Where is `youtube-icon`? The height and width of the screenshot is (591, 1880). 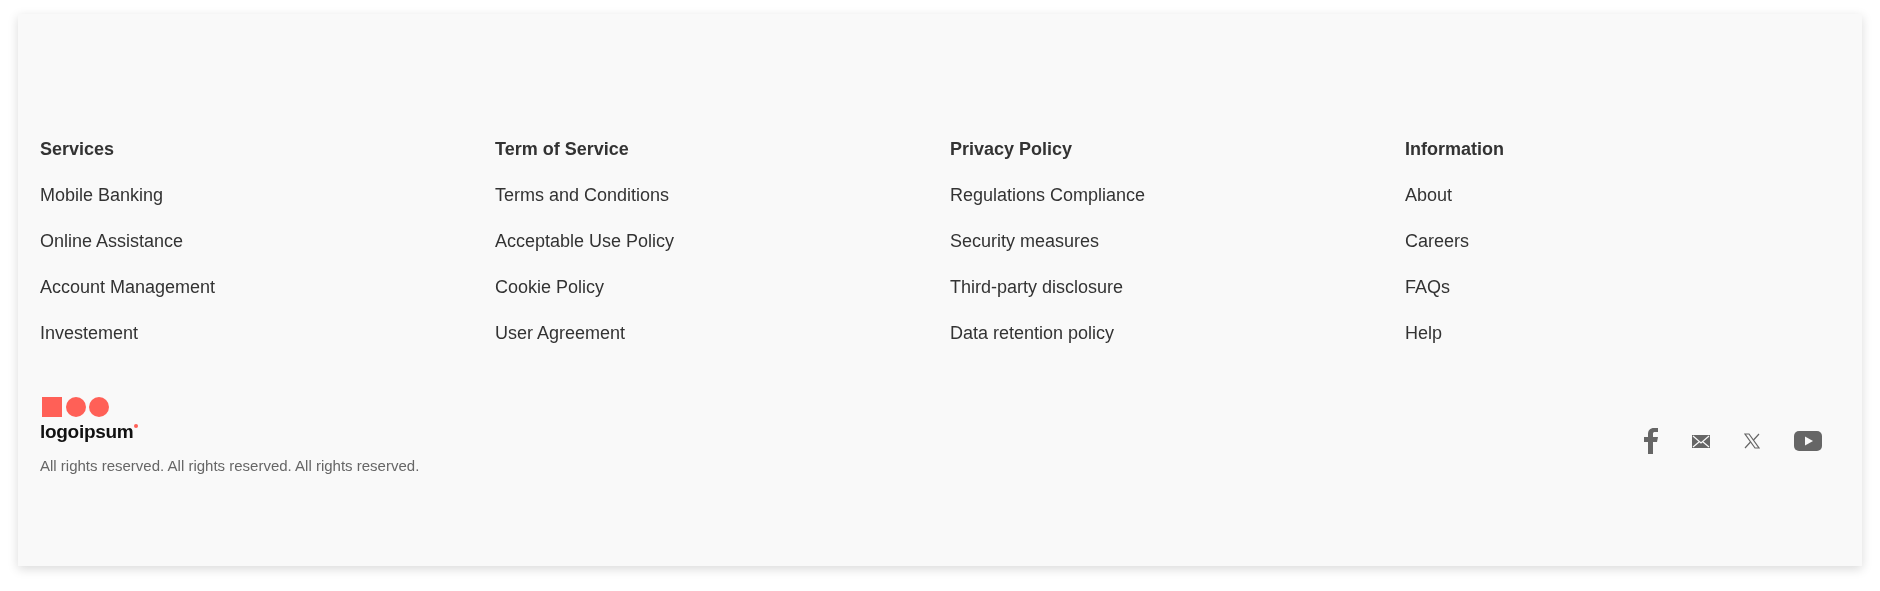
youtube-icon is located at coordinates (1808, 441).